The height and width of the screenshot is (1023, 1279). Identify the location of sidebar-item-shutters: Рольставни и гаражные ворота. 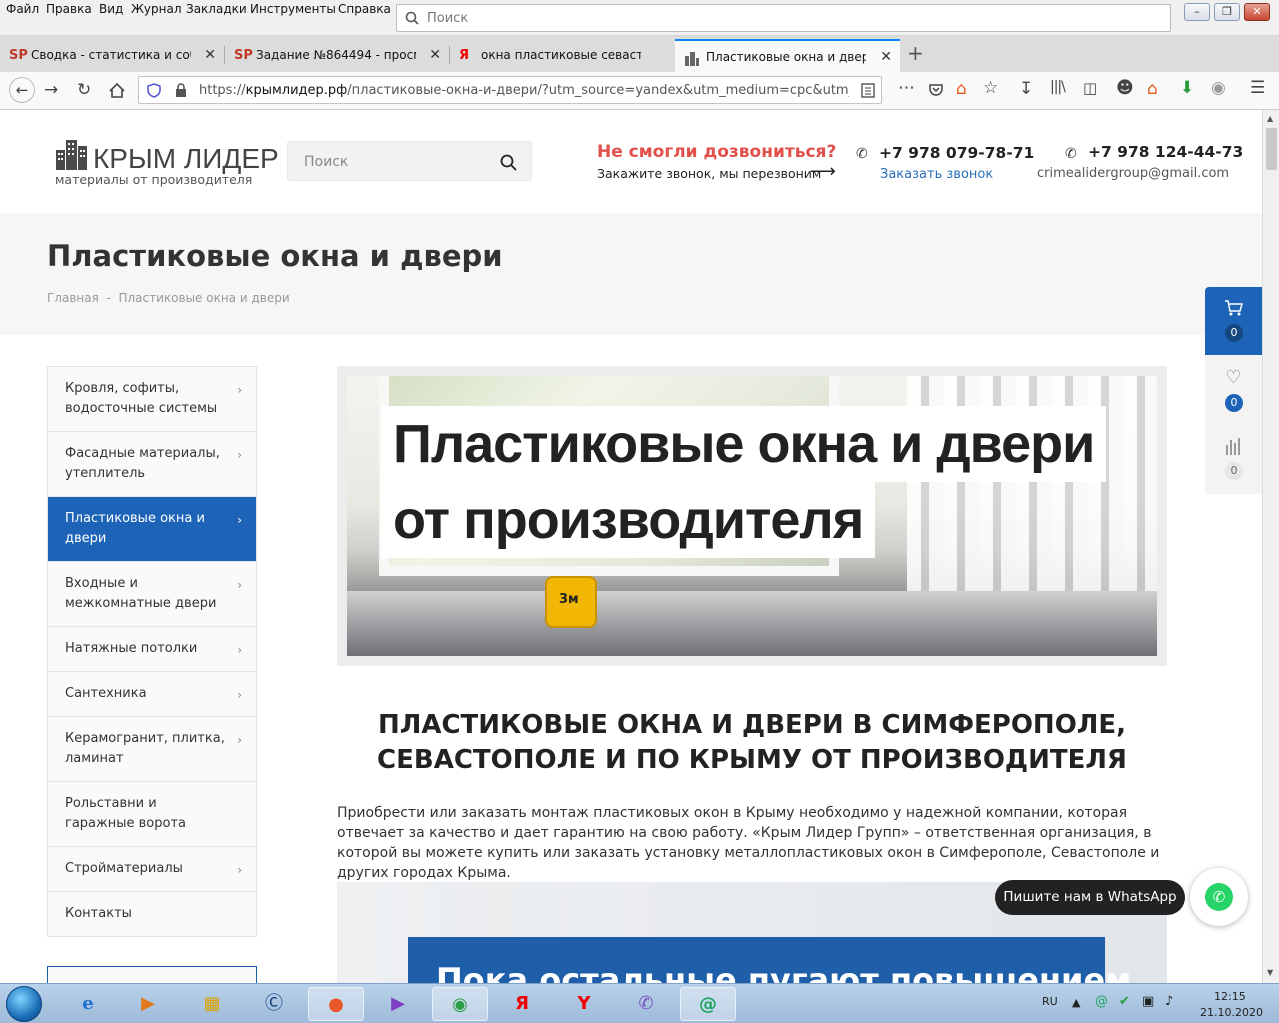
(152, 814).